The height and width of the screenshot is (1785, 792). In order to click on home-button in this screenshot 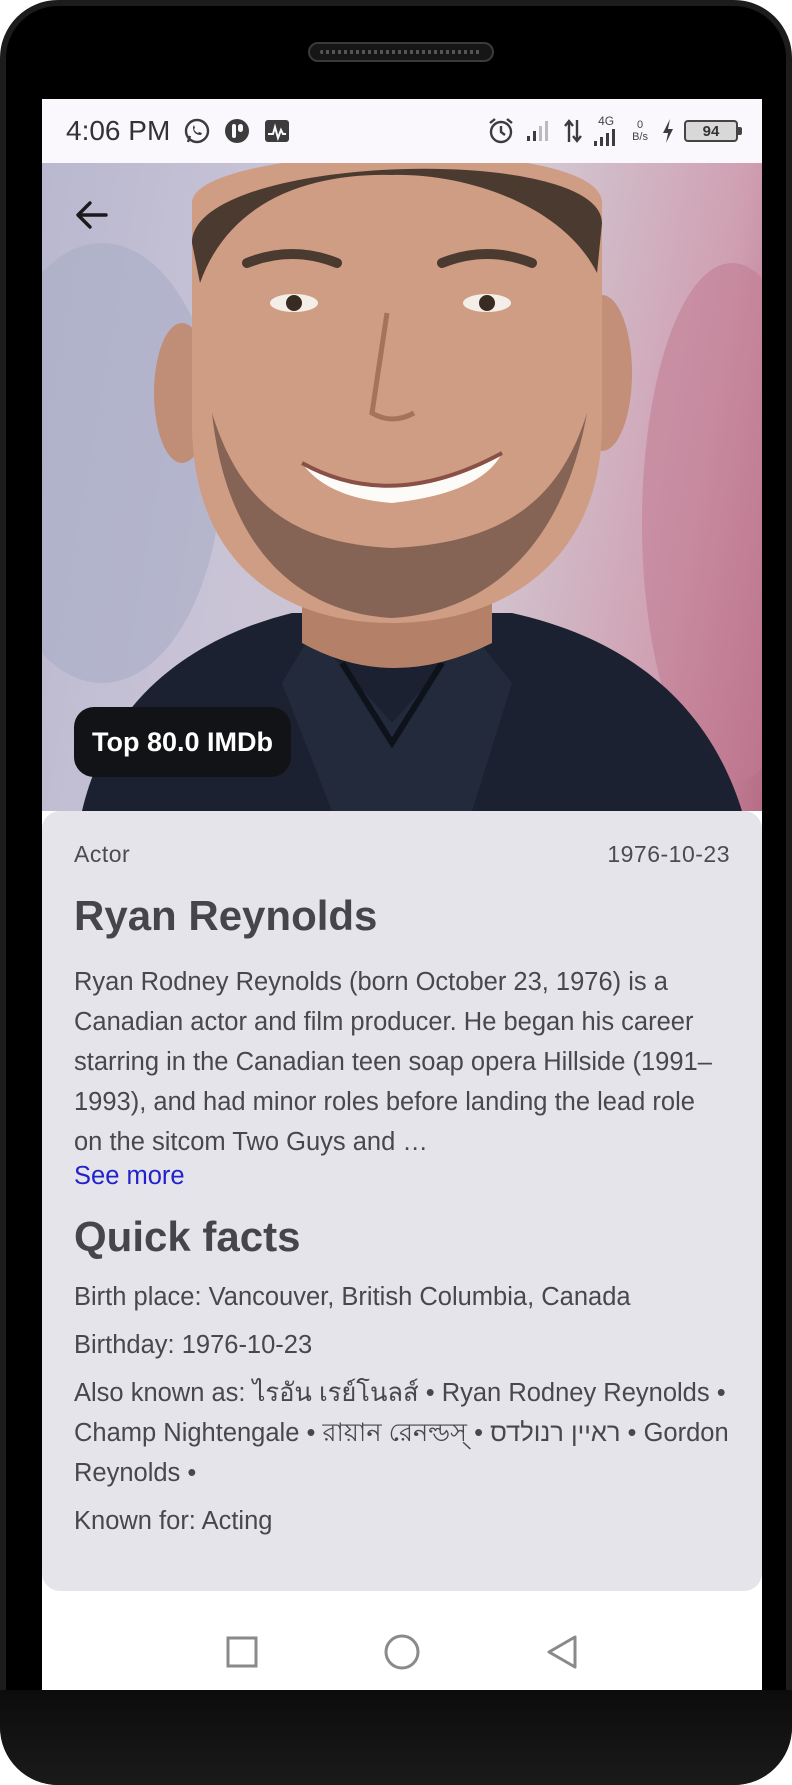, I will do `click(402, 1652)`.